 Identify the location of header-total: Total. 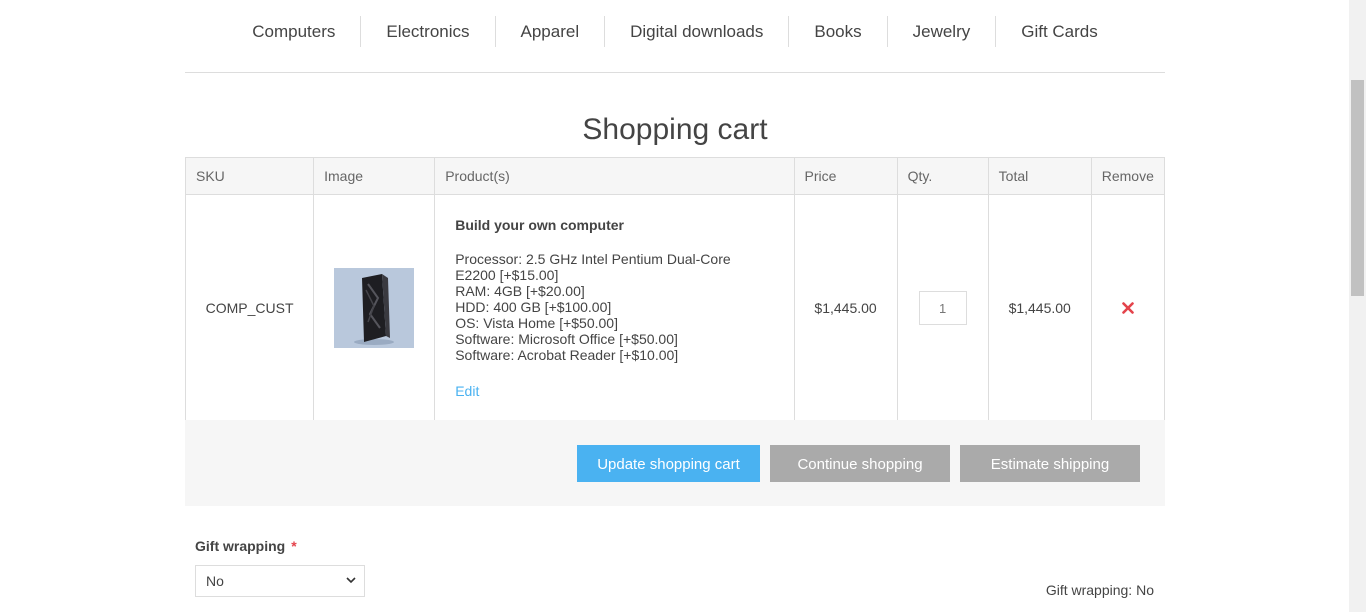
(1039, 176).